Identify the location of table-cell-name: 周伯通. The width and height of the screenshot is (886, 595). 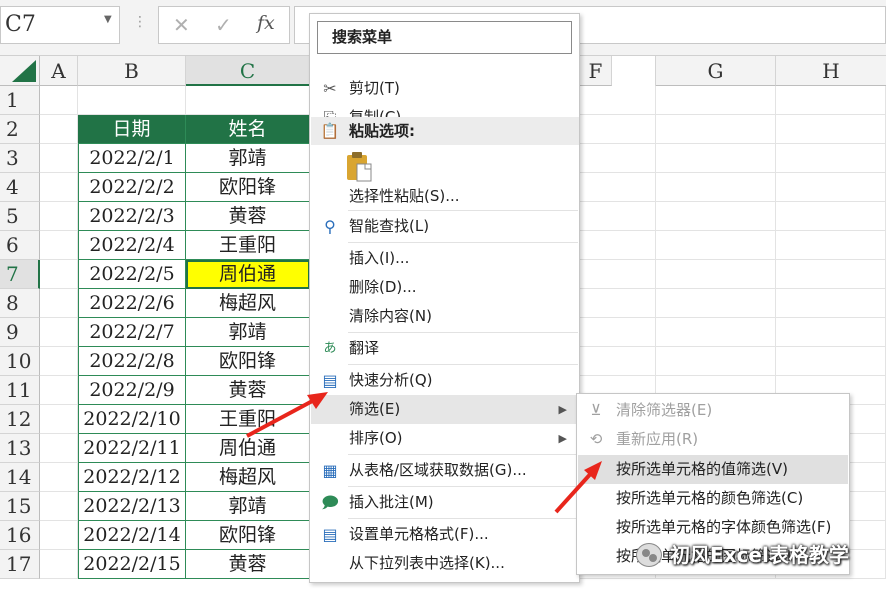
(248, 448).